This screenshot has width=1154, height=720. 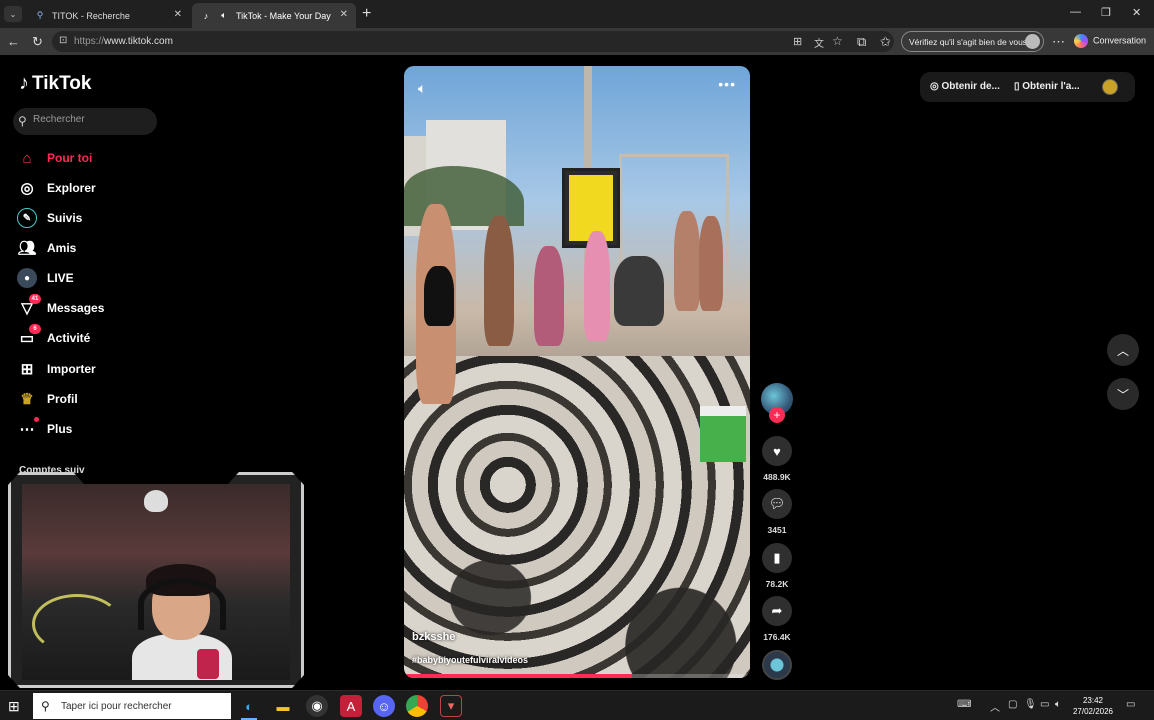 What do you see at coordinates (27, 399) in the screenshot?
I see `profile-icon: ♛` at bounding box center [27, 399].